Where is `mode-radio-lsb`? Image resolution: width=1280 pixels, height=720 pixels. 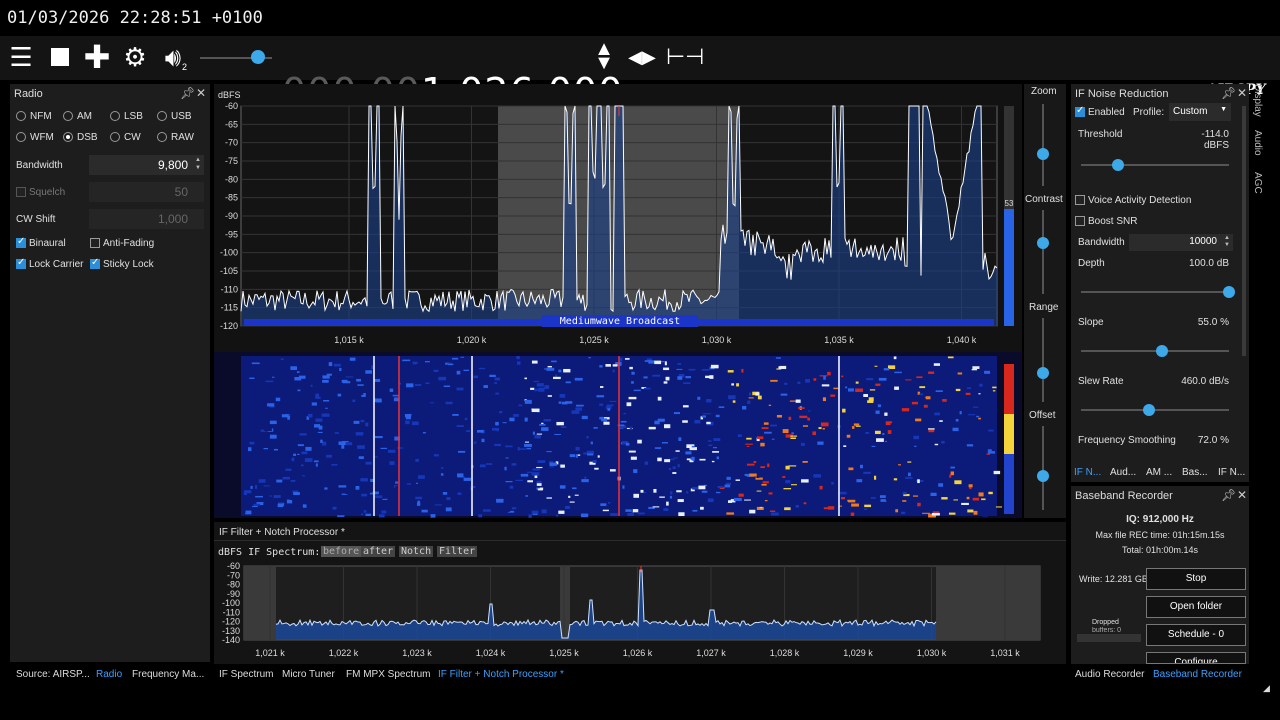 mode-radio-lsb is located at coordinates (115, 116).